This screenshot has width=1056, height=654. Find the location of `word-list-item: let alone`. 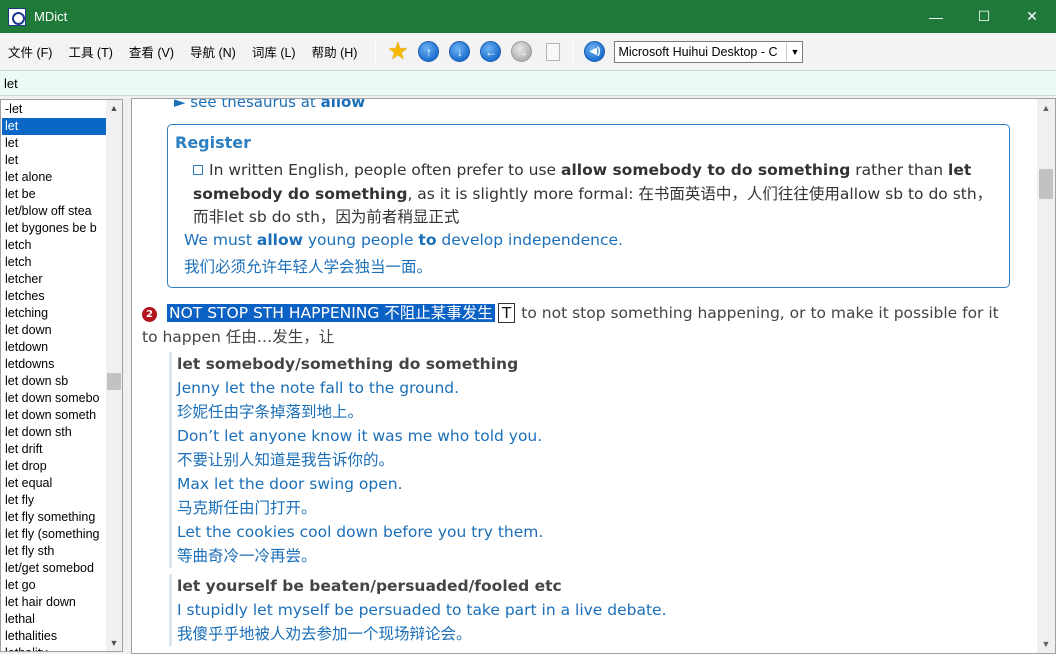

word-list-item: let alone is located at coordinates (54, 177).